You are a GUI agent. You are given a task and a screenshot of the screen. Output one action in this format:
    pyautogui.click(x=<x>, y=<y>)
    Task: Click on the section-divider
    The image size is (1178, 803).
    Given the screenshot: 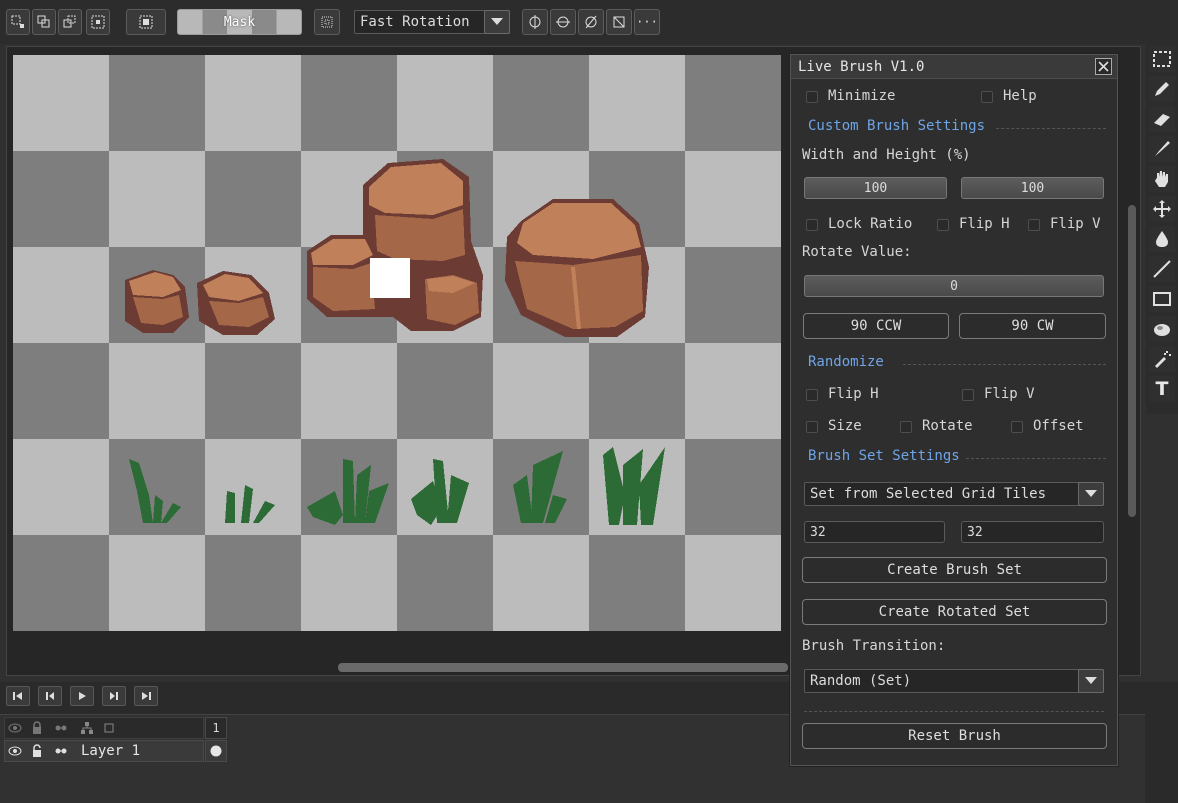 What is the action you would take?
    pyautogui.click(x=1004, y=364)
    